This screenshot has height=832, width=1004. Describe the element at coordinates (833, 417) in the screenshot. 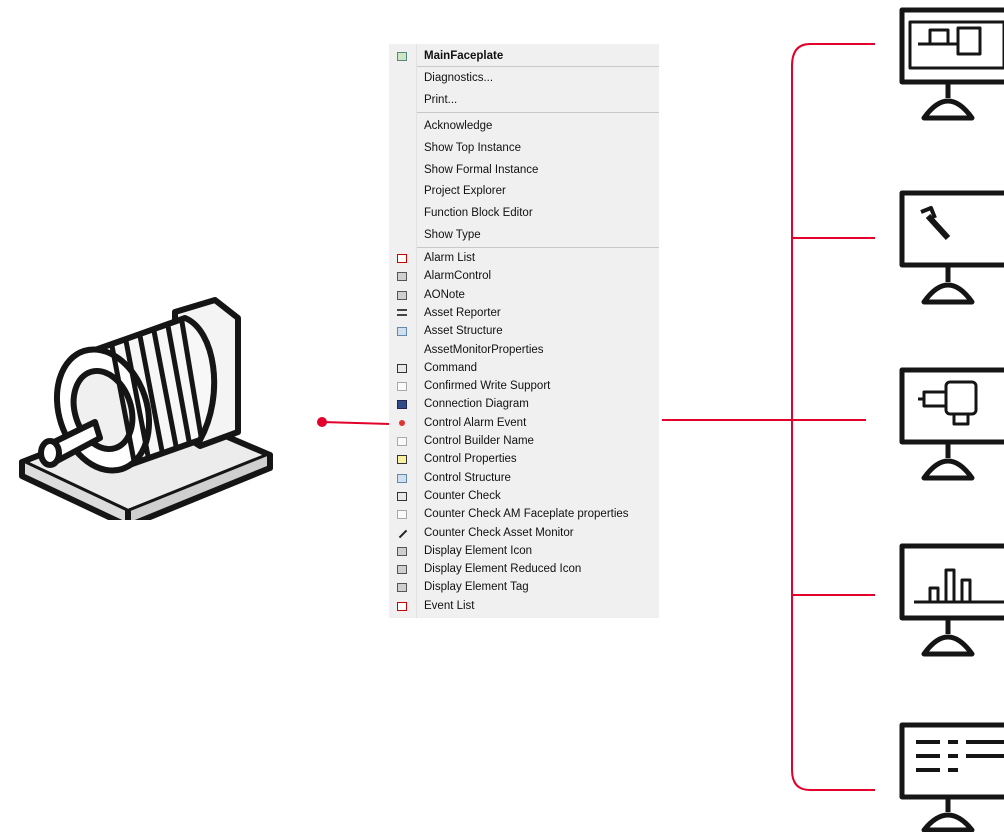

I see `connection-bus` at that location.